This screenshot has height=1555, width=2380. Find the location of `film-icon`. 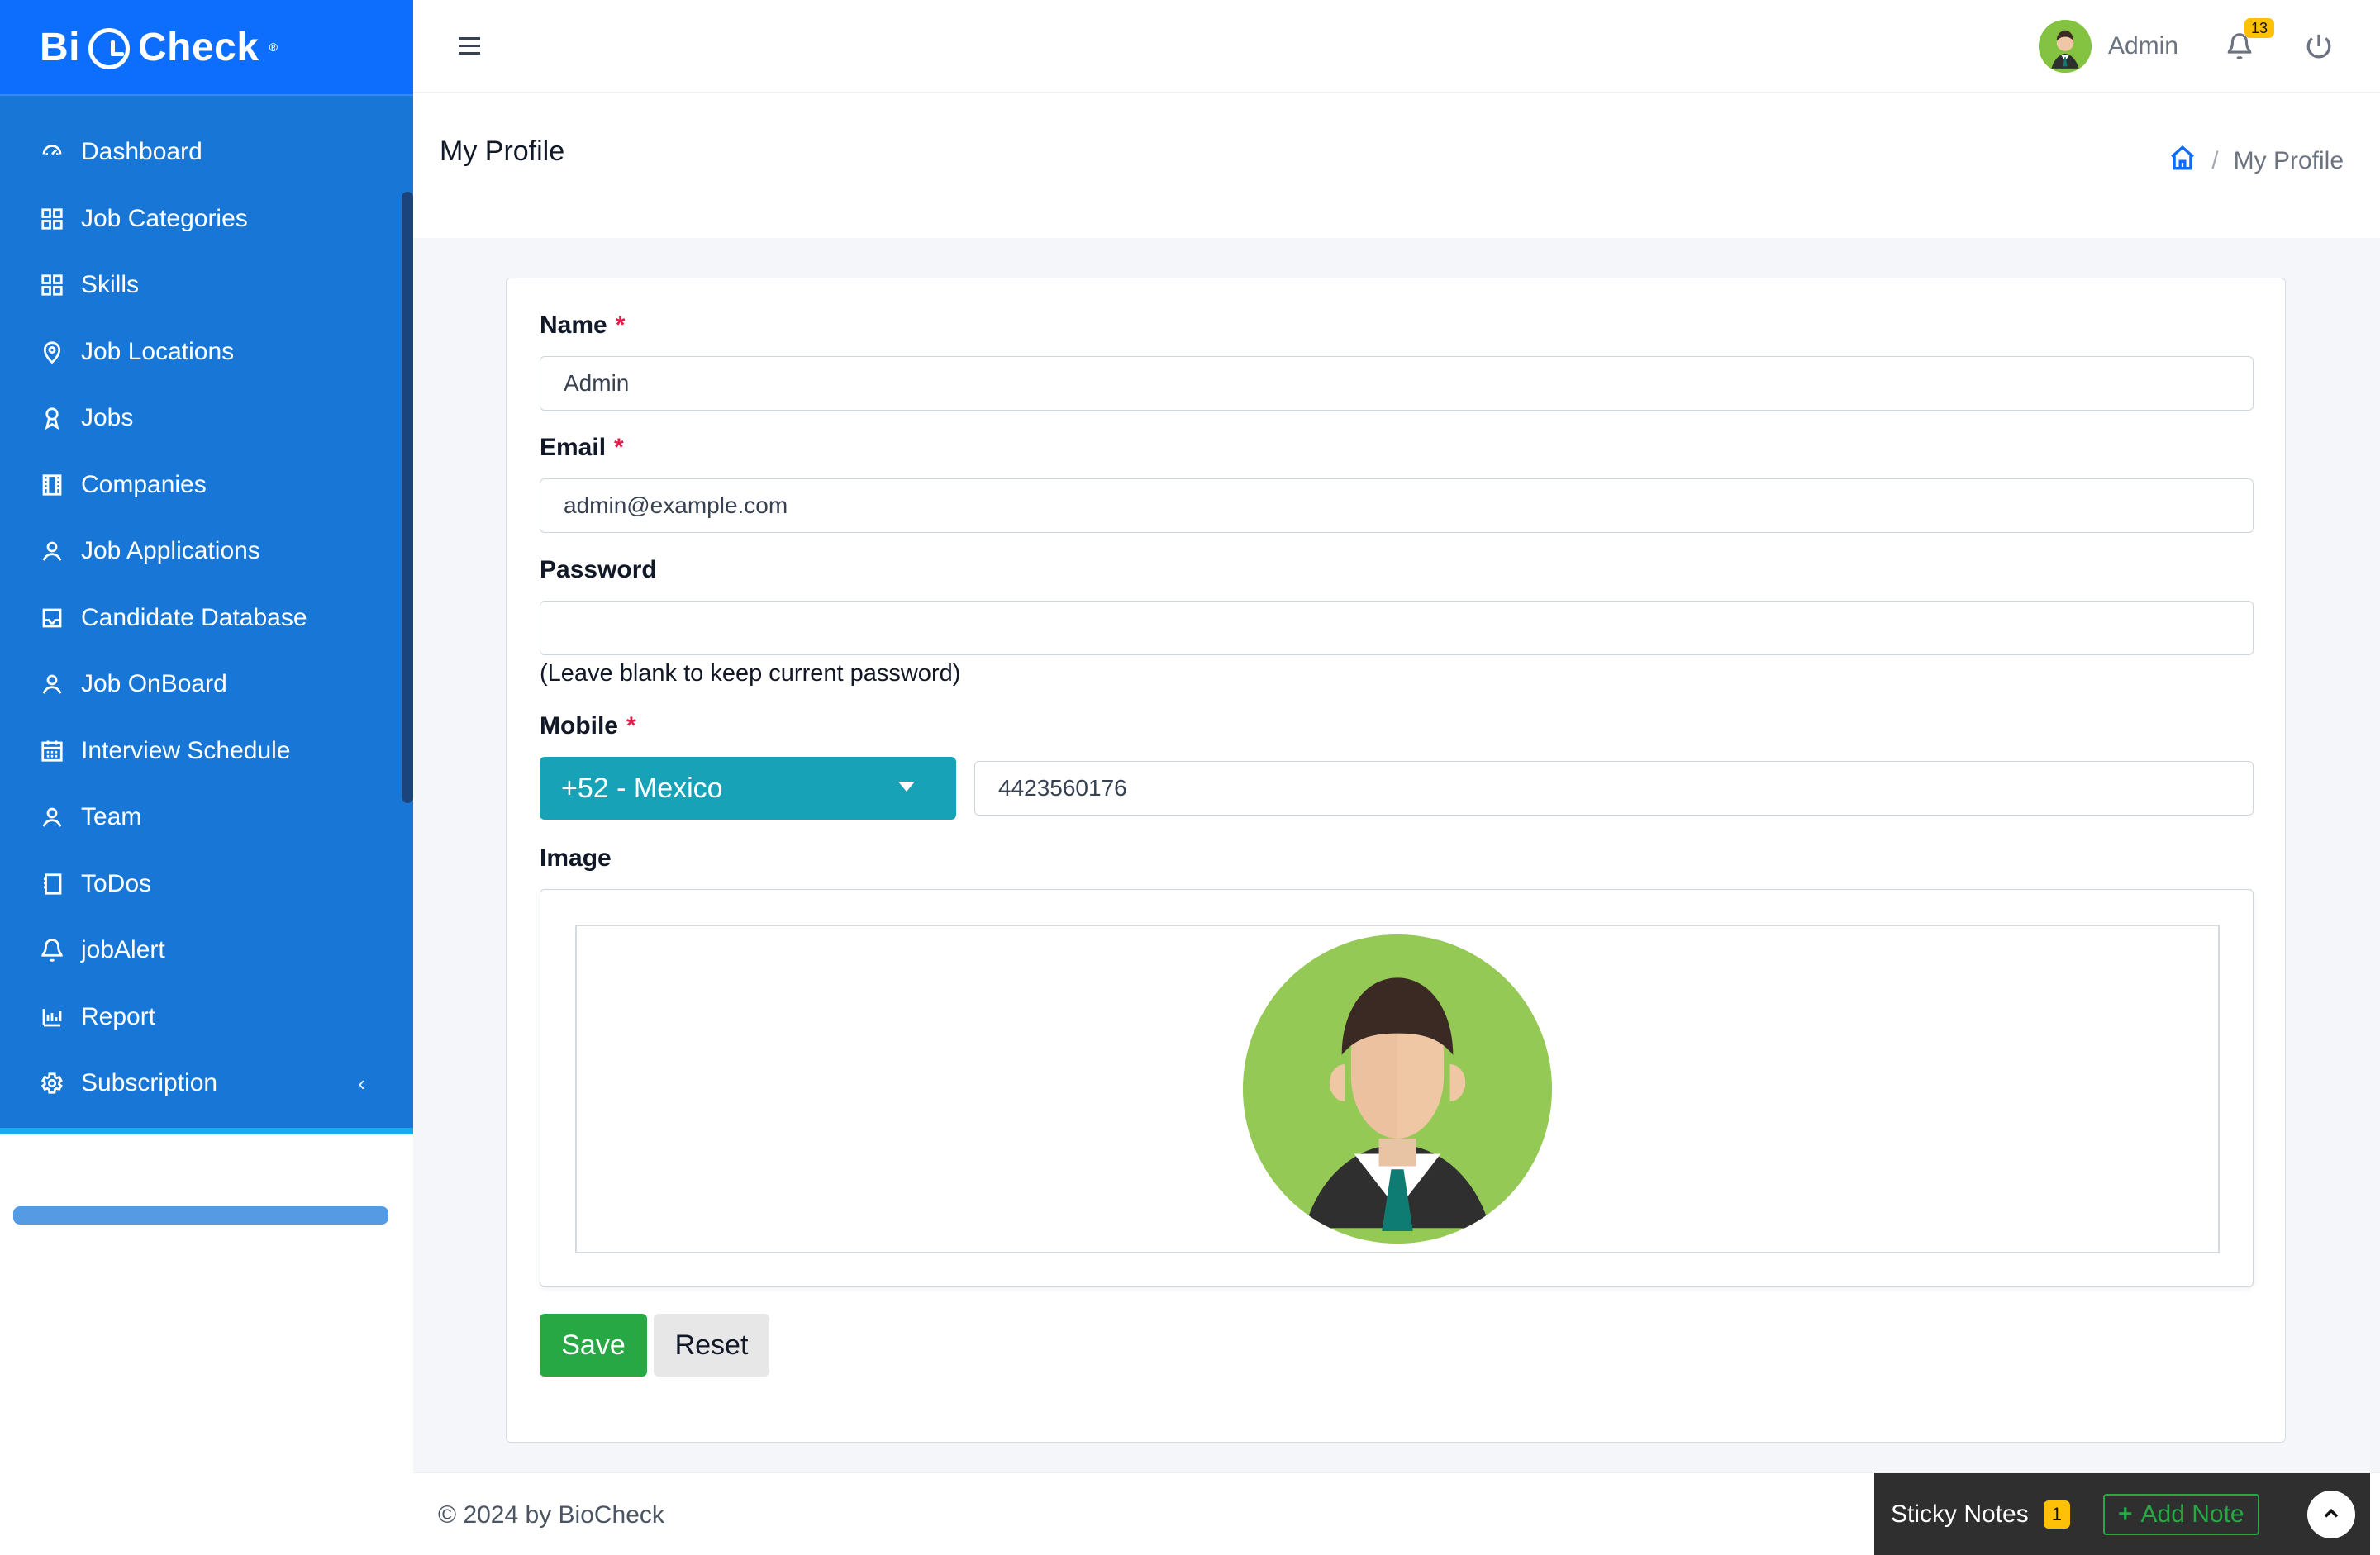

film-icon is located at coordinates (52, 485).